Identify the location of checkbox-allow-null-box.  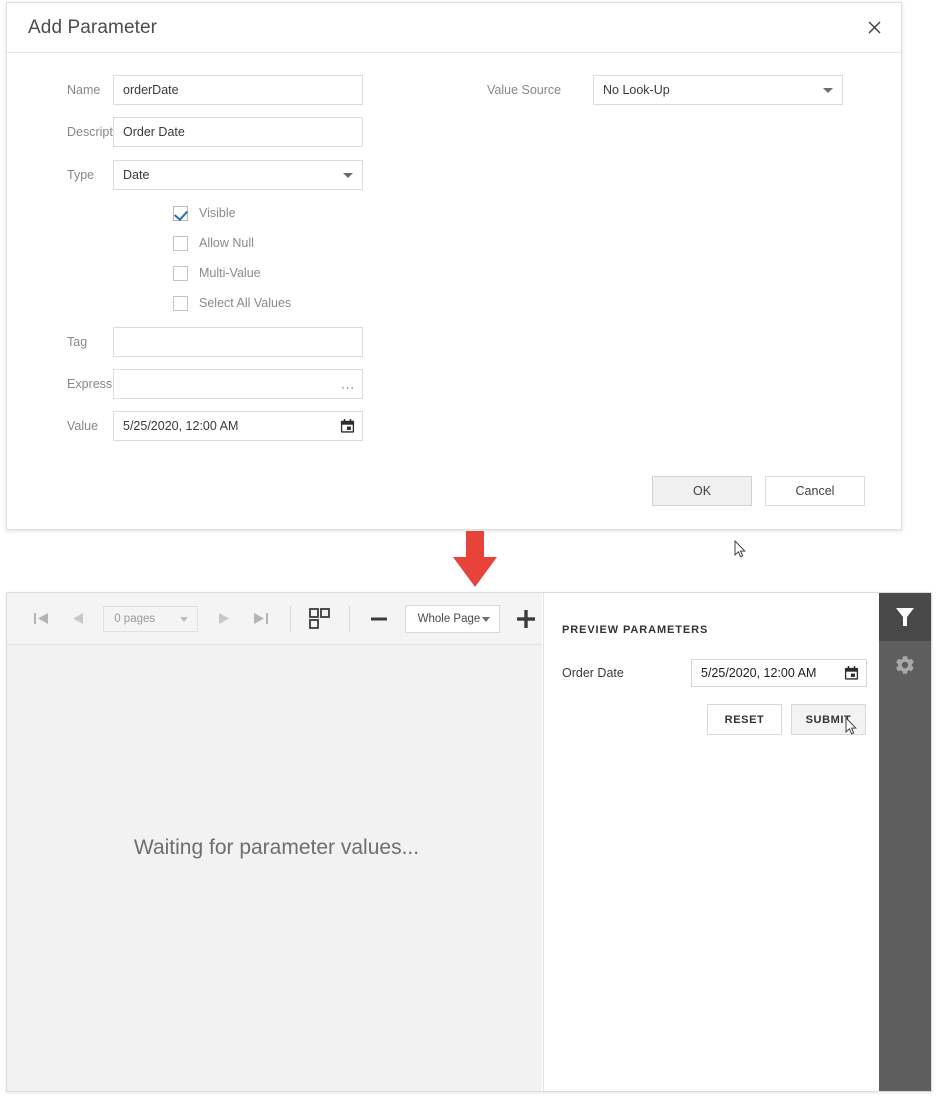
(180, 243).